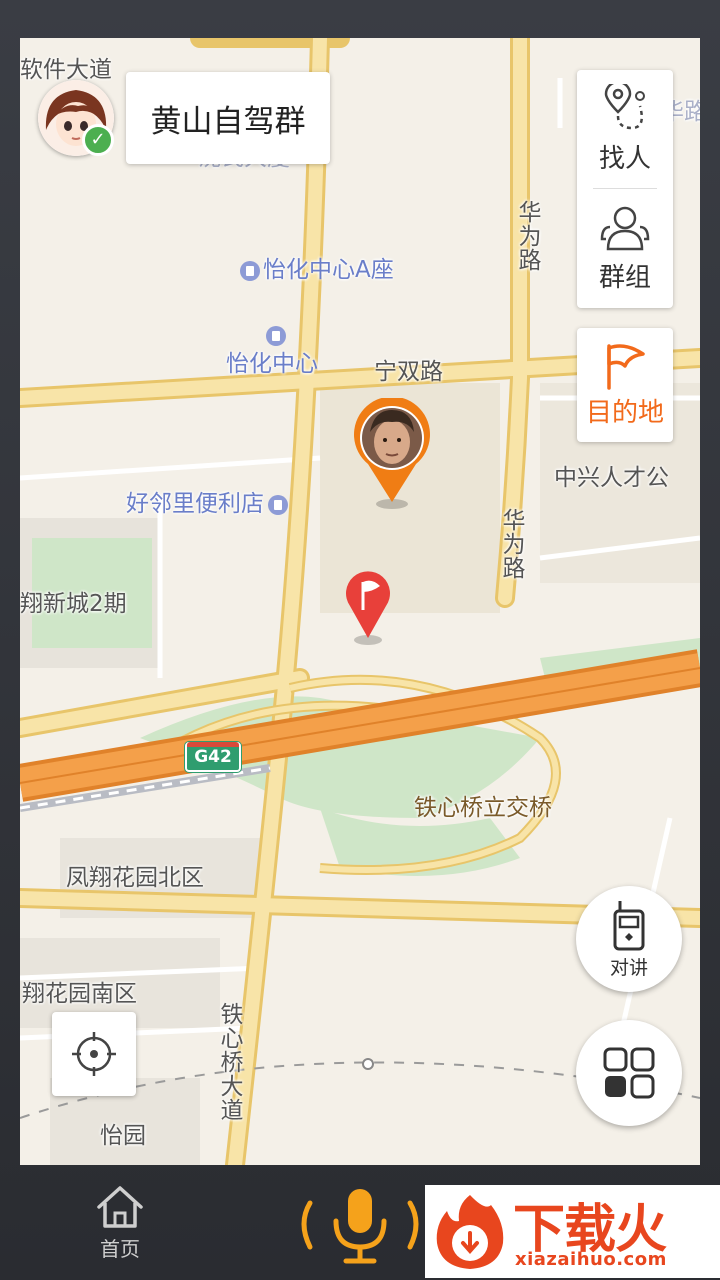 The width and height of the screenshot is (720, 1280). I want to click on find-people-button: 找人, so click(625, 129).